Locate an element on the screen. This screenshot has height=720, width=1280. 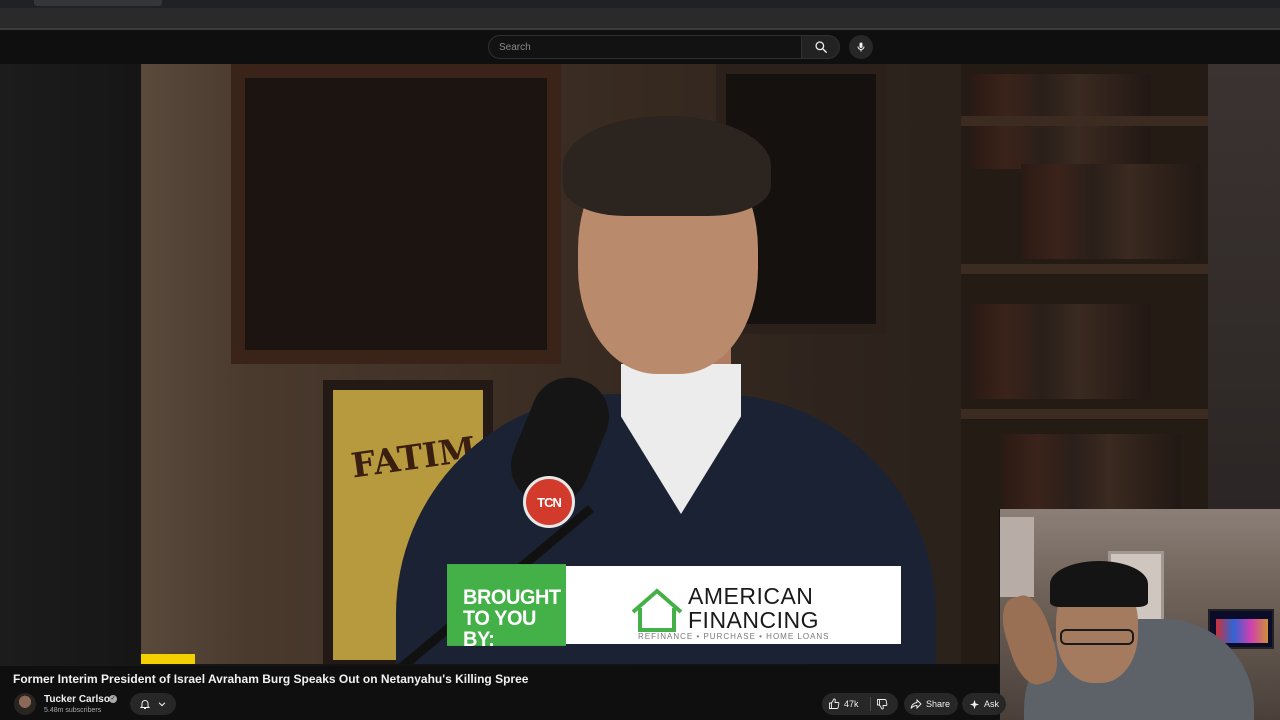
browser-tab-strip is located at coordinates (640, 4).